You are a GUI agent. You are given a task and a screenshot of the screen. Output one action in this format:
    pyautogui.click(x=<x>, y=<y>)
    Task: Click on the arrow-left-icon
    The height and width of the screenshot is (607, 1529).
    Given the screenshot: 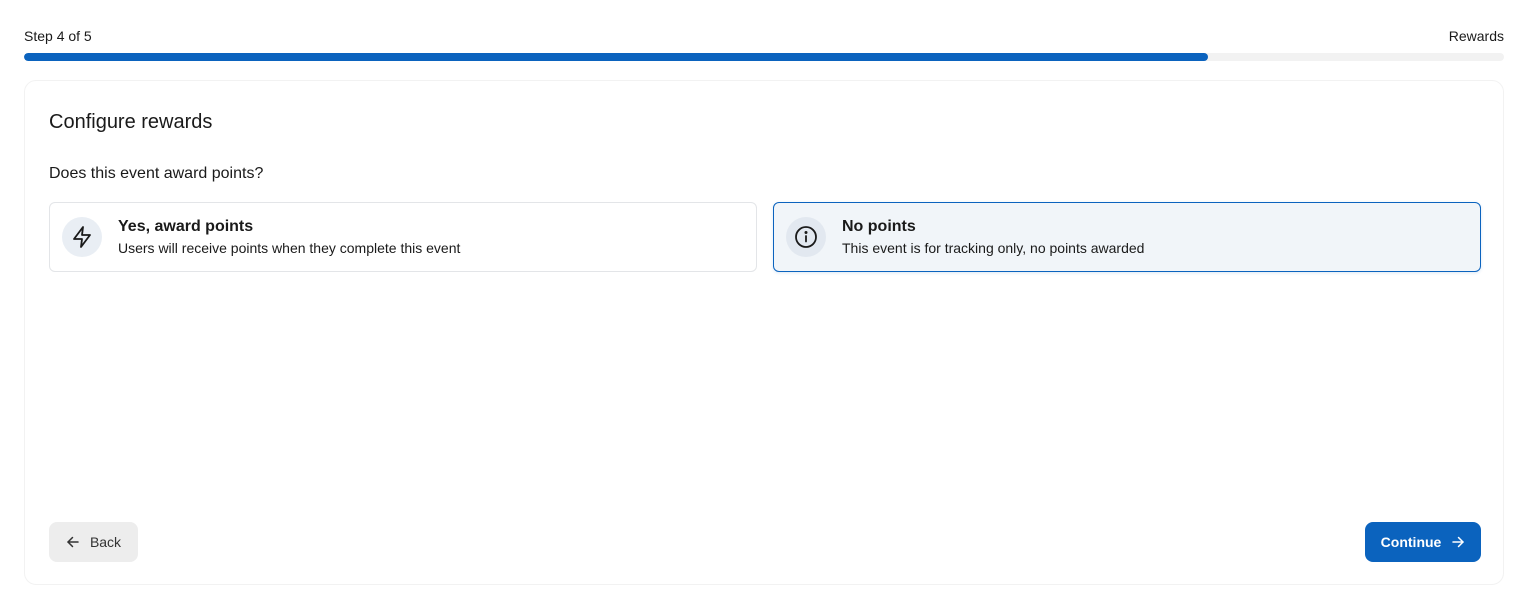 What is the action you would take?
    pyautogui.click(x=73, y=542)
    